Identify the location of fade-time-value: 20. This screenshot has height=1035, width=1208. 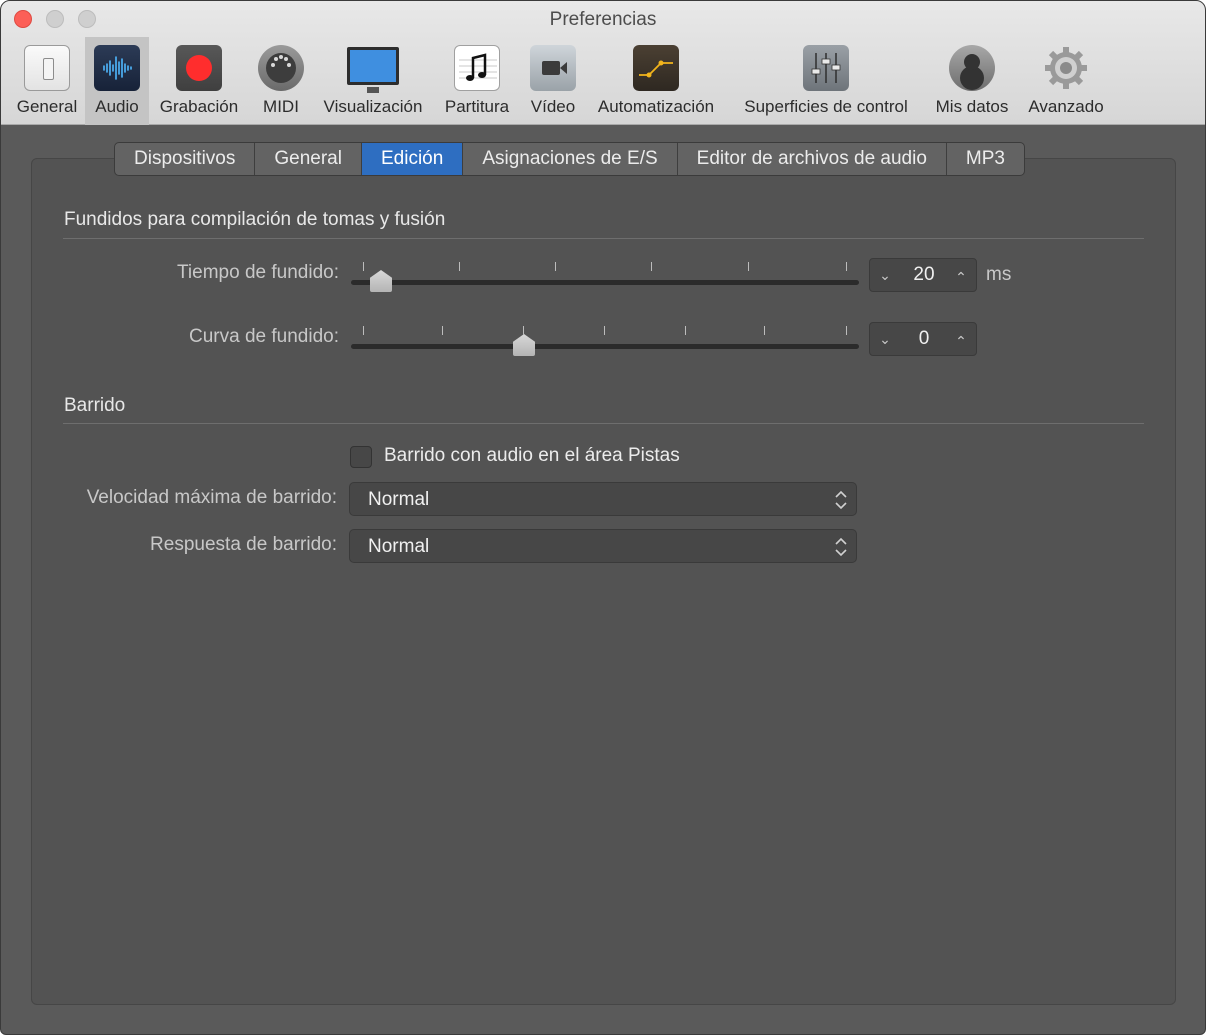
(924, 275).